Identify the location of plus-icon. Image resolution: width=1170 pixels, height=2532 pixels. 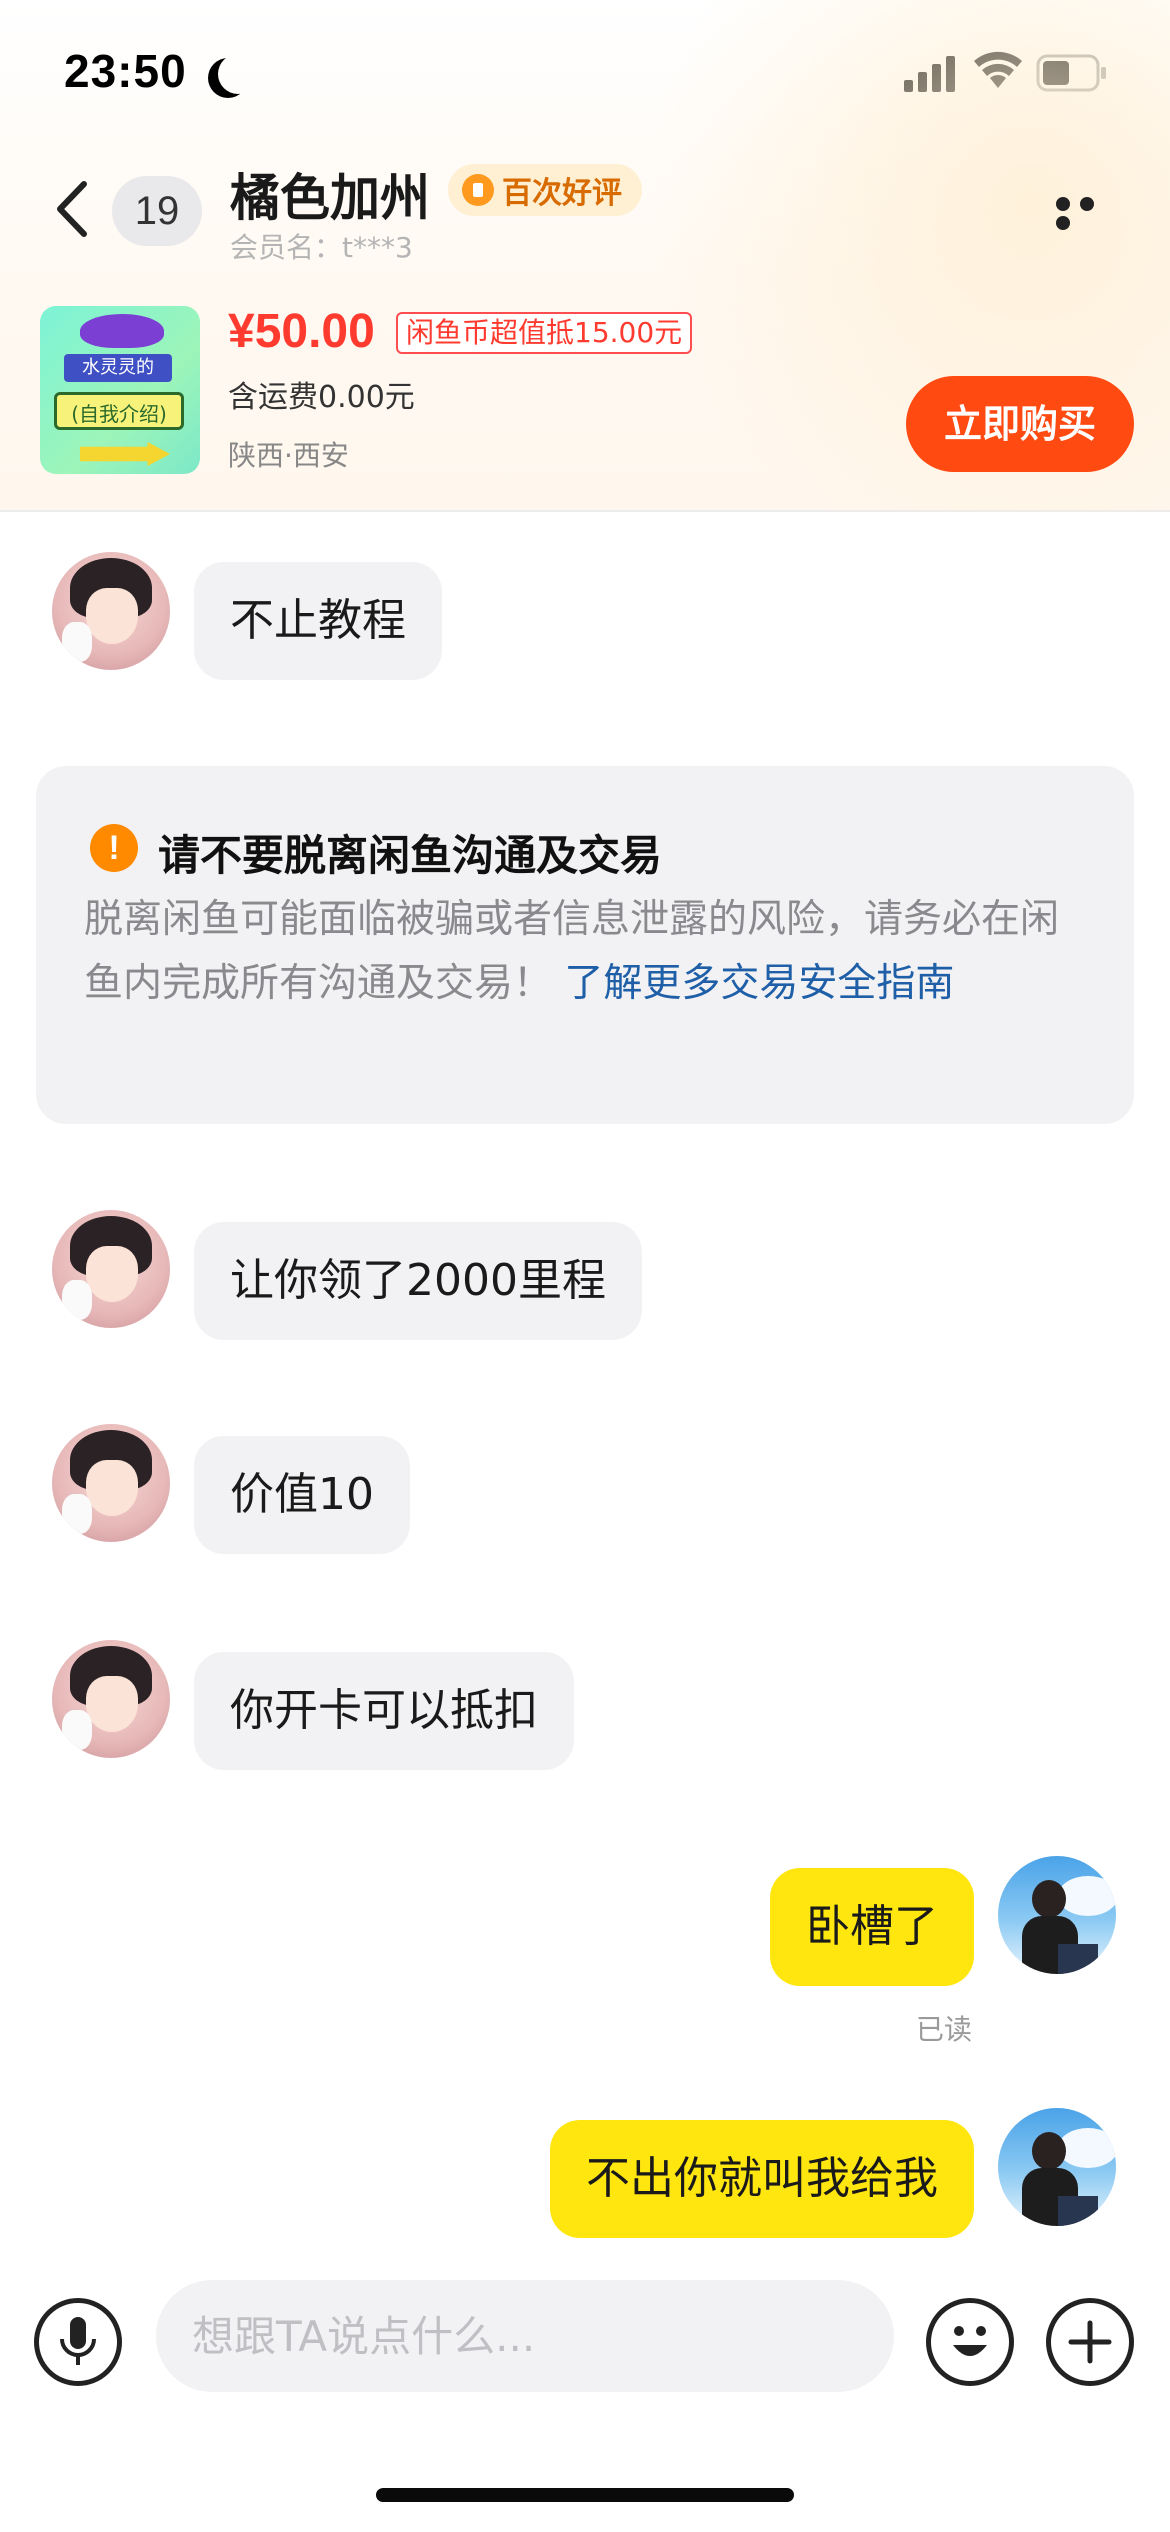
(1090, 2342).